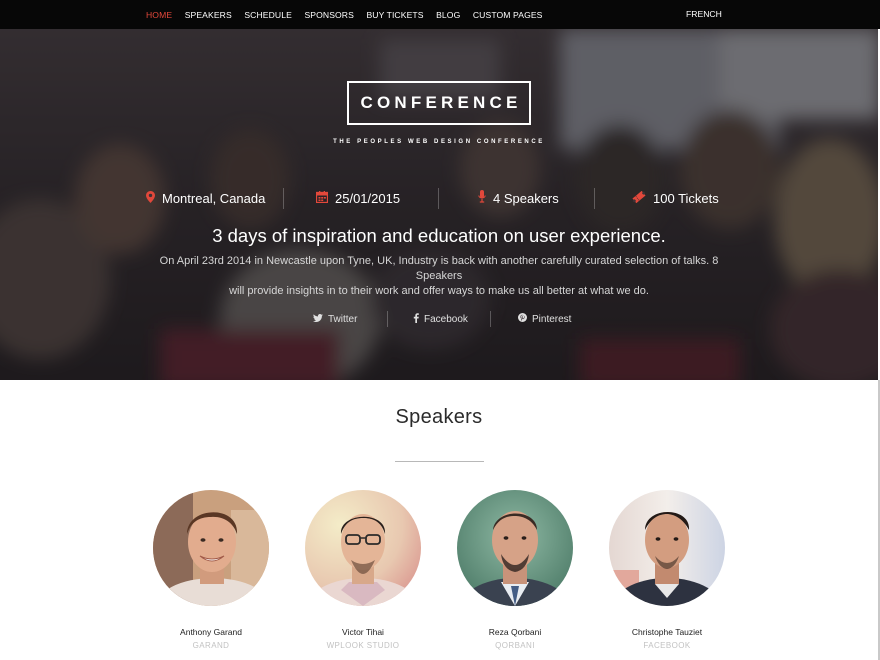 The width and height of the screenshot is (880, 660). I want to click on fact-location: Montreal, Canada, so click(206, 198).